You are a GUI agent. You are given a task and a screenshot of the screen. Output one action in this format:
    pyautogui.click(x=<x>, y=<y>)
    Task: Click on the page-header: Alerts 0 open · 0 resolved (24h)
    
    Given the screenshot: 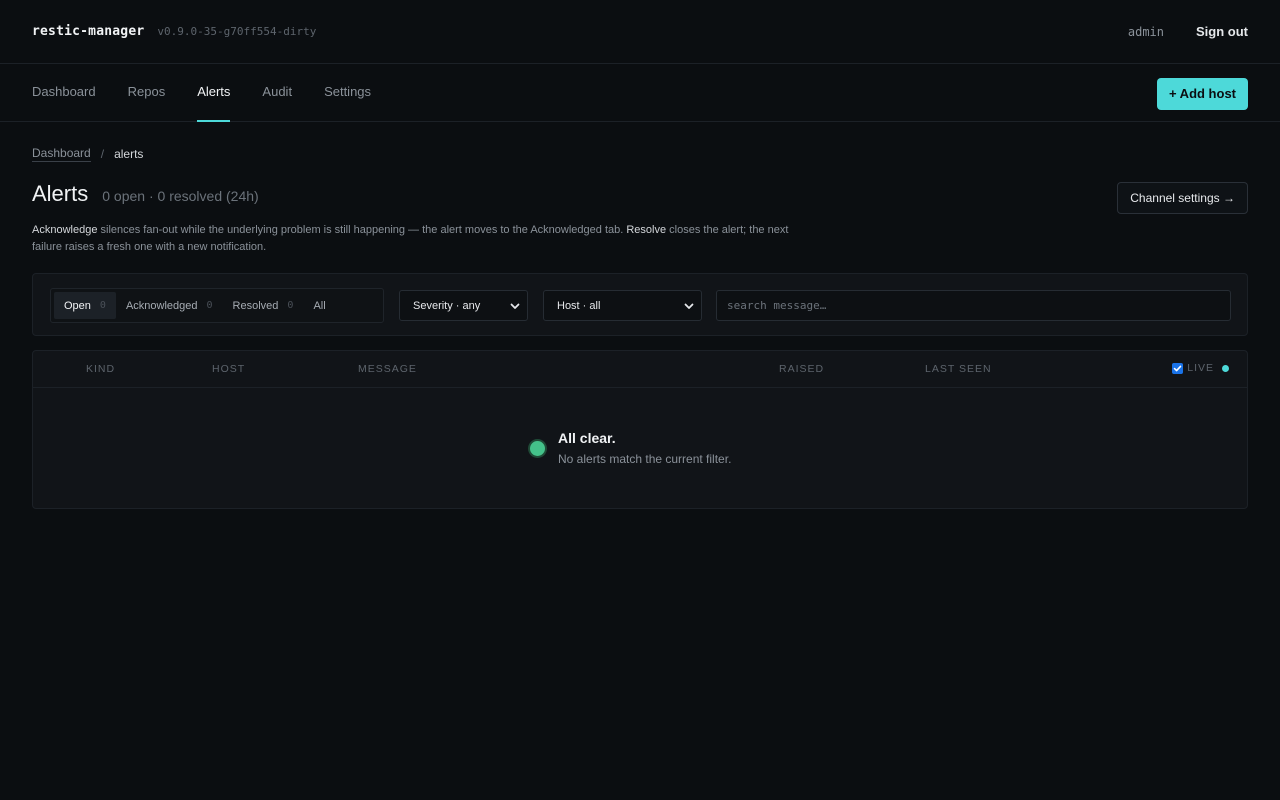 What is the action you would take?
    pyautogui.click(x=145, y=194)
    